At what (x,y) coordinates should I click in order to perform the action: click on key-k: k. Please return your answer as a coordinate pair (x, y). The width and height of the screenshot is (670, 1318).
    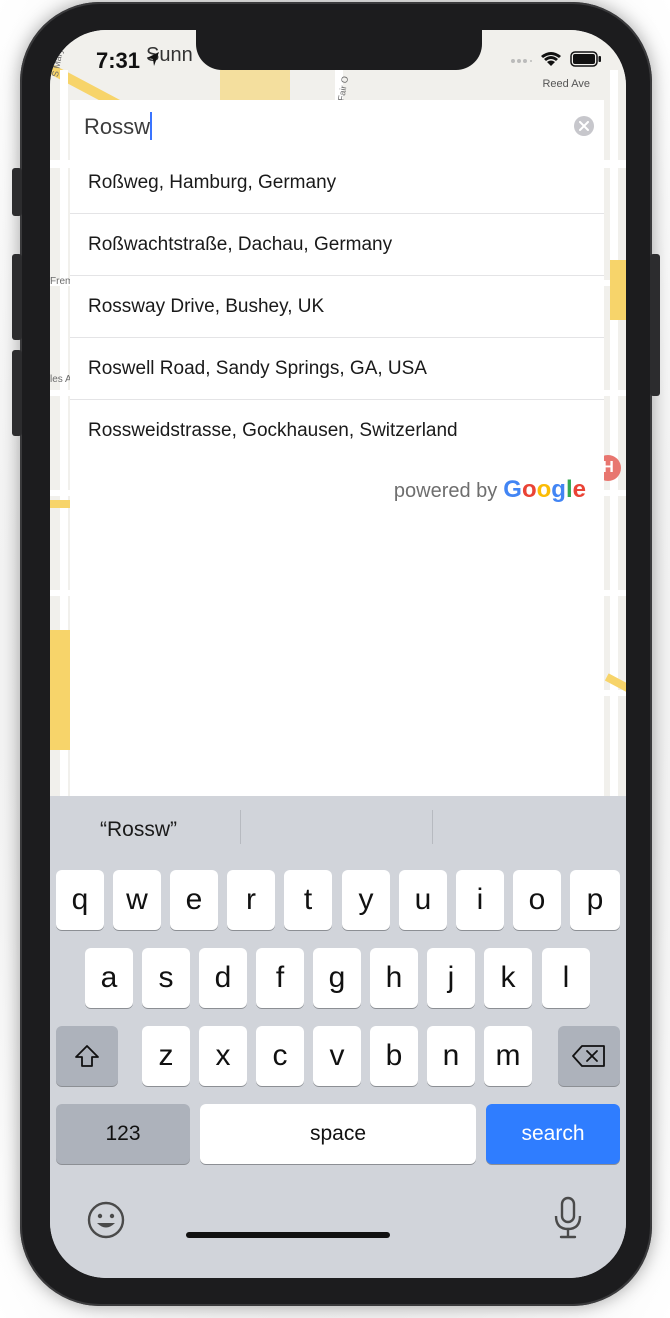
    Looking at the image, I should click on (508, 978).